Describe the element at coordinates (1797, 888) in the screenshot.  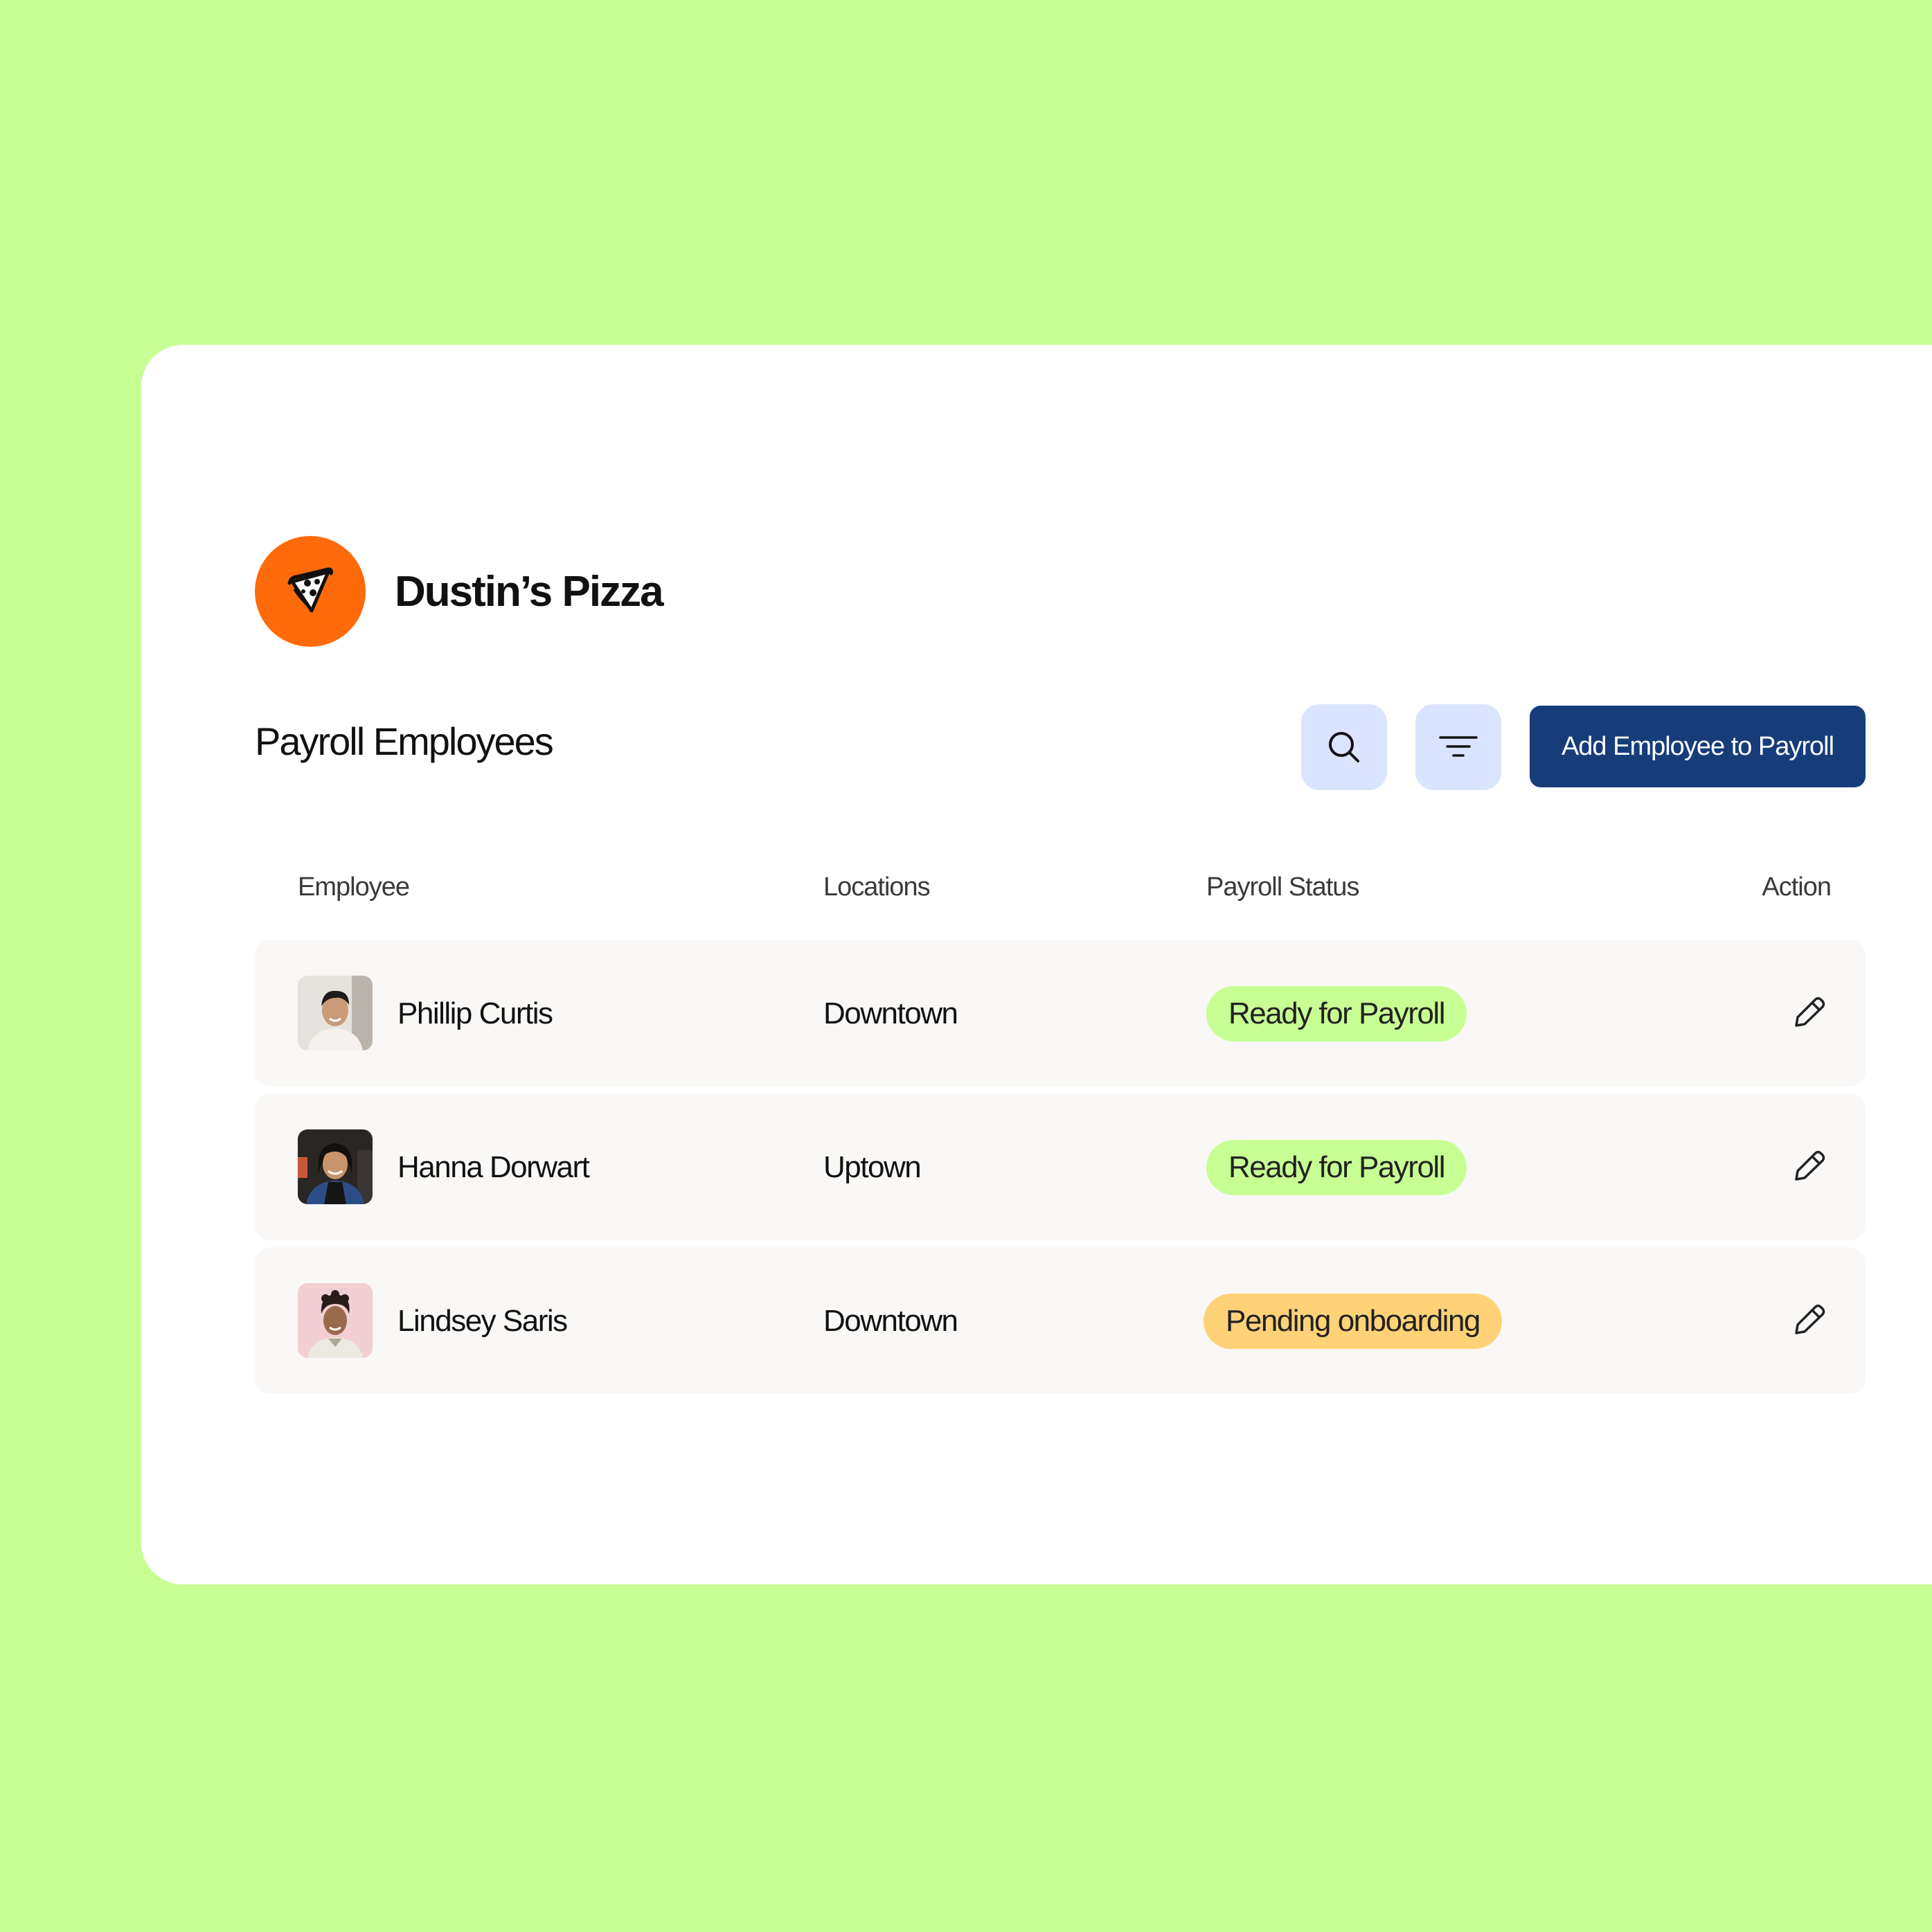
I see `column-header-action: Action` at that location.